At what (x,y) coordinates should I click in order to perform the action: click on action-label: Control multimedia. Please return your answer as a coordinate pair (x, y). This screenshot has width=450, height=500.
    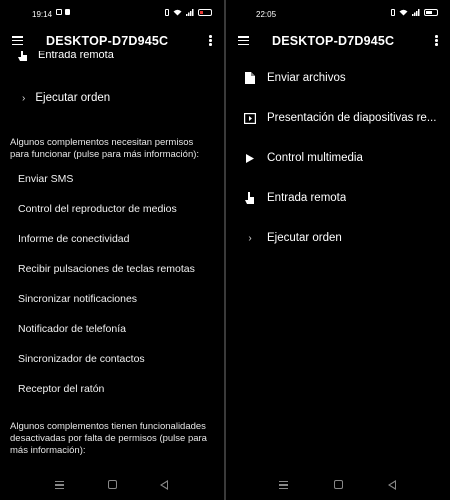
    Looking at the image, I should click on (315, 158).